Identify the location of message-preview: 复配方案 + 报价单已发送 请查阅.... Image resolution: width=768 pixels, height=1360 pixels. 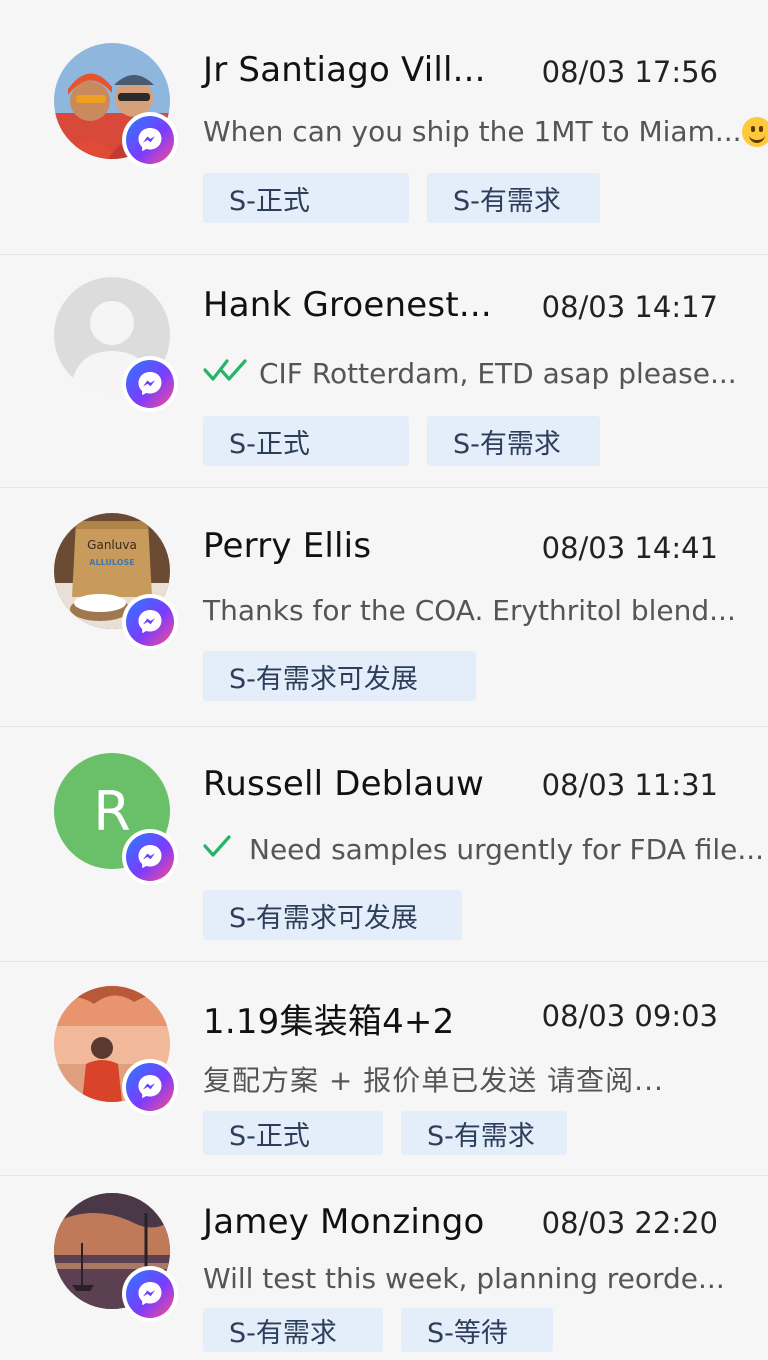
(433, 1079).